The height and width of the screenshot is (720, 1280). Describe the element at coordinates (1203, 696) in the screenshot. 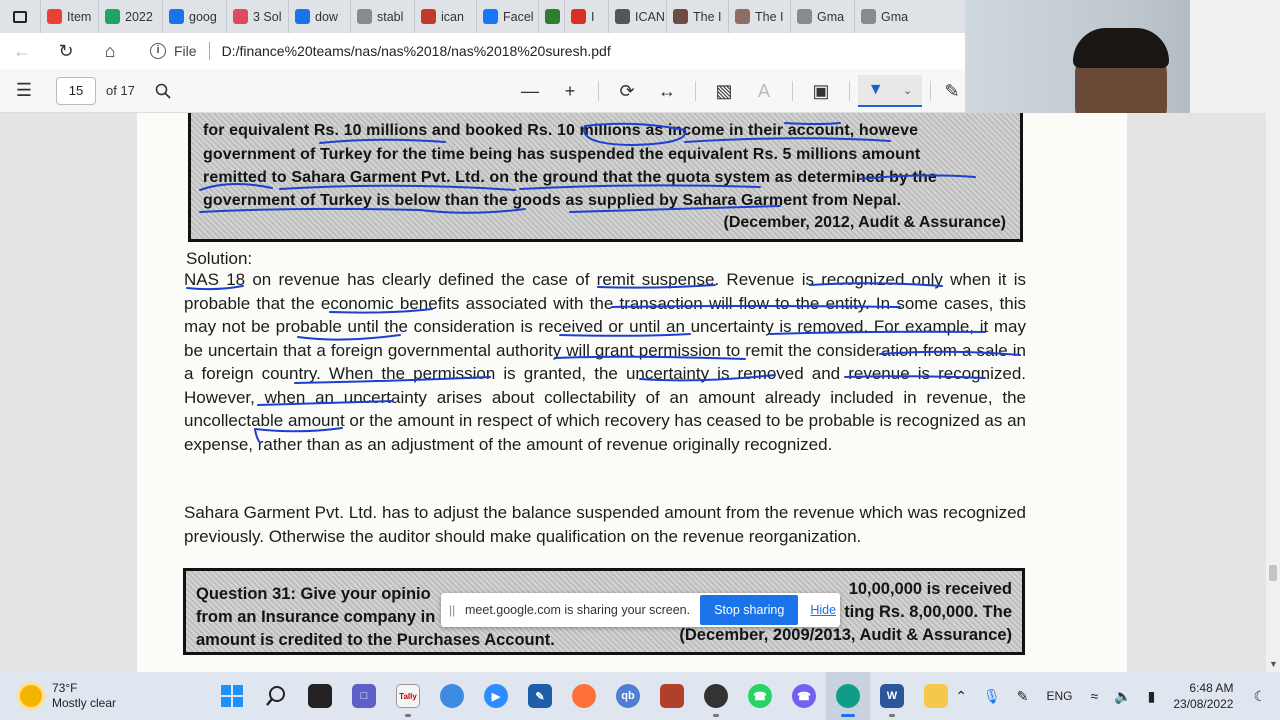

I see `clock: 6:48 AM 23/08/2022` at that location.